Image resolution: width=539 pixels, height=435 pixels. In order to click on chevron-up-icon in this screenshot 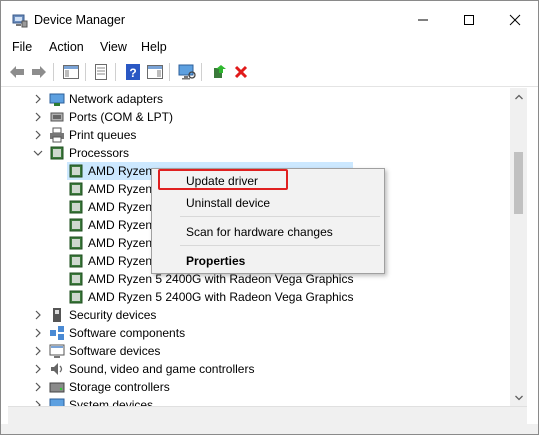, I will do `click(518, 96)`.